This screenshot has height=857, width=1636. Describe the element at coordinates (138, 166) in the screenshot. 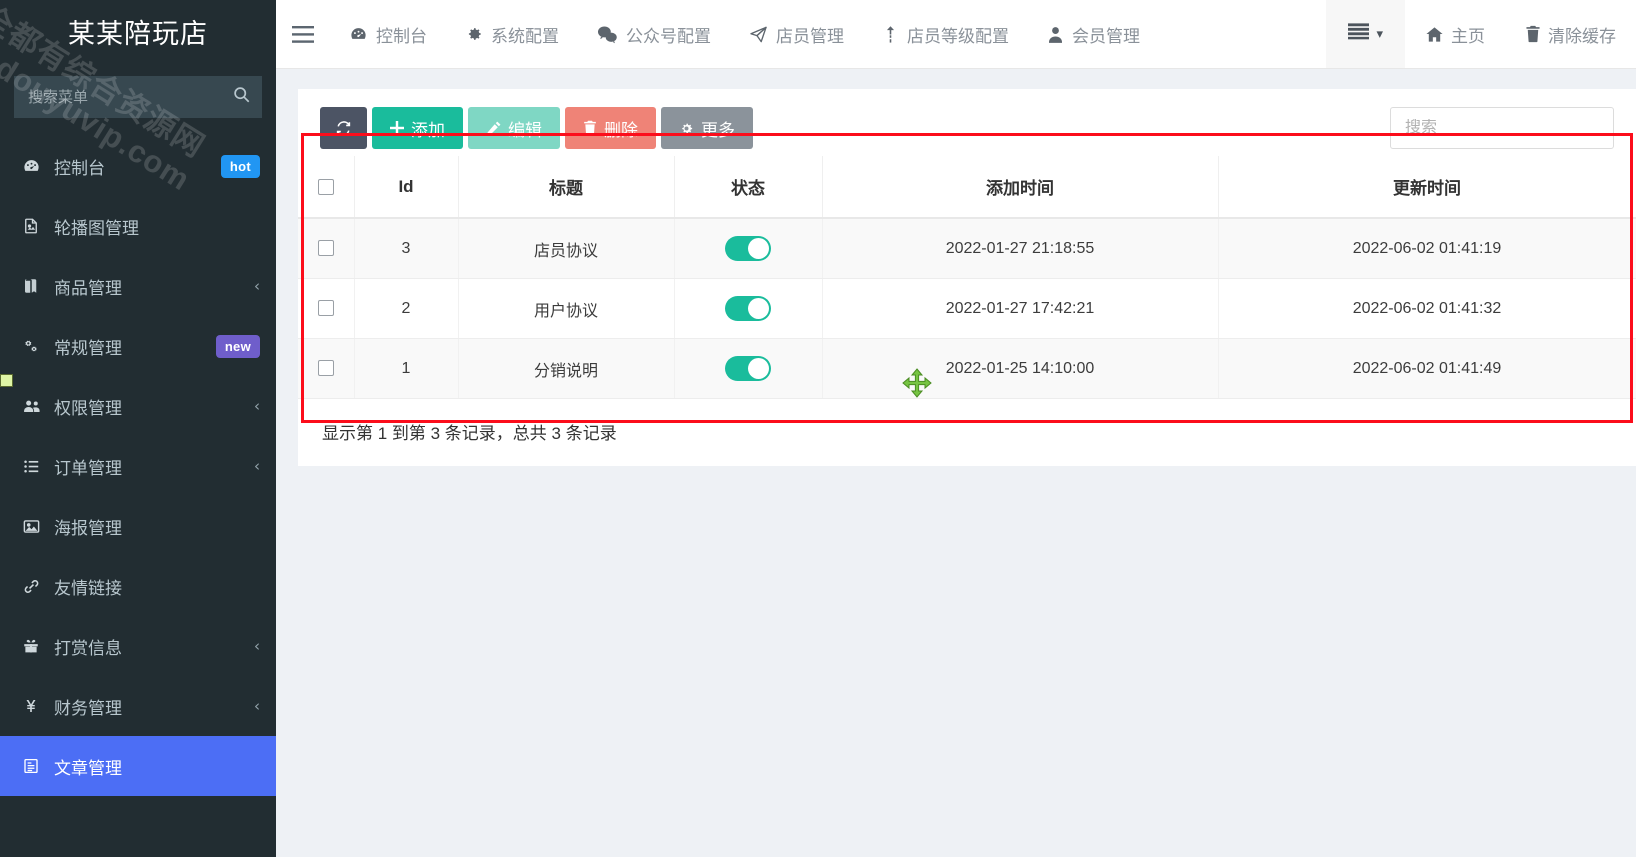

I see `sidebar-item-dashboard: 控制台 hot` at that location.